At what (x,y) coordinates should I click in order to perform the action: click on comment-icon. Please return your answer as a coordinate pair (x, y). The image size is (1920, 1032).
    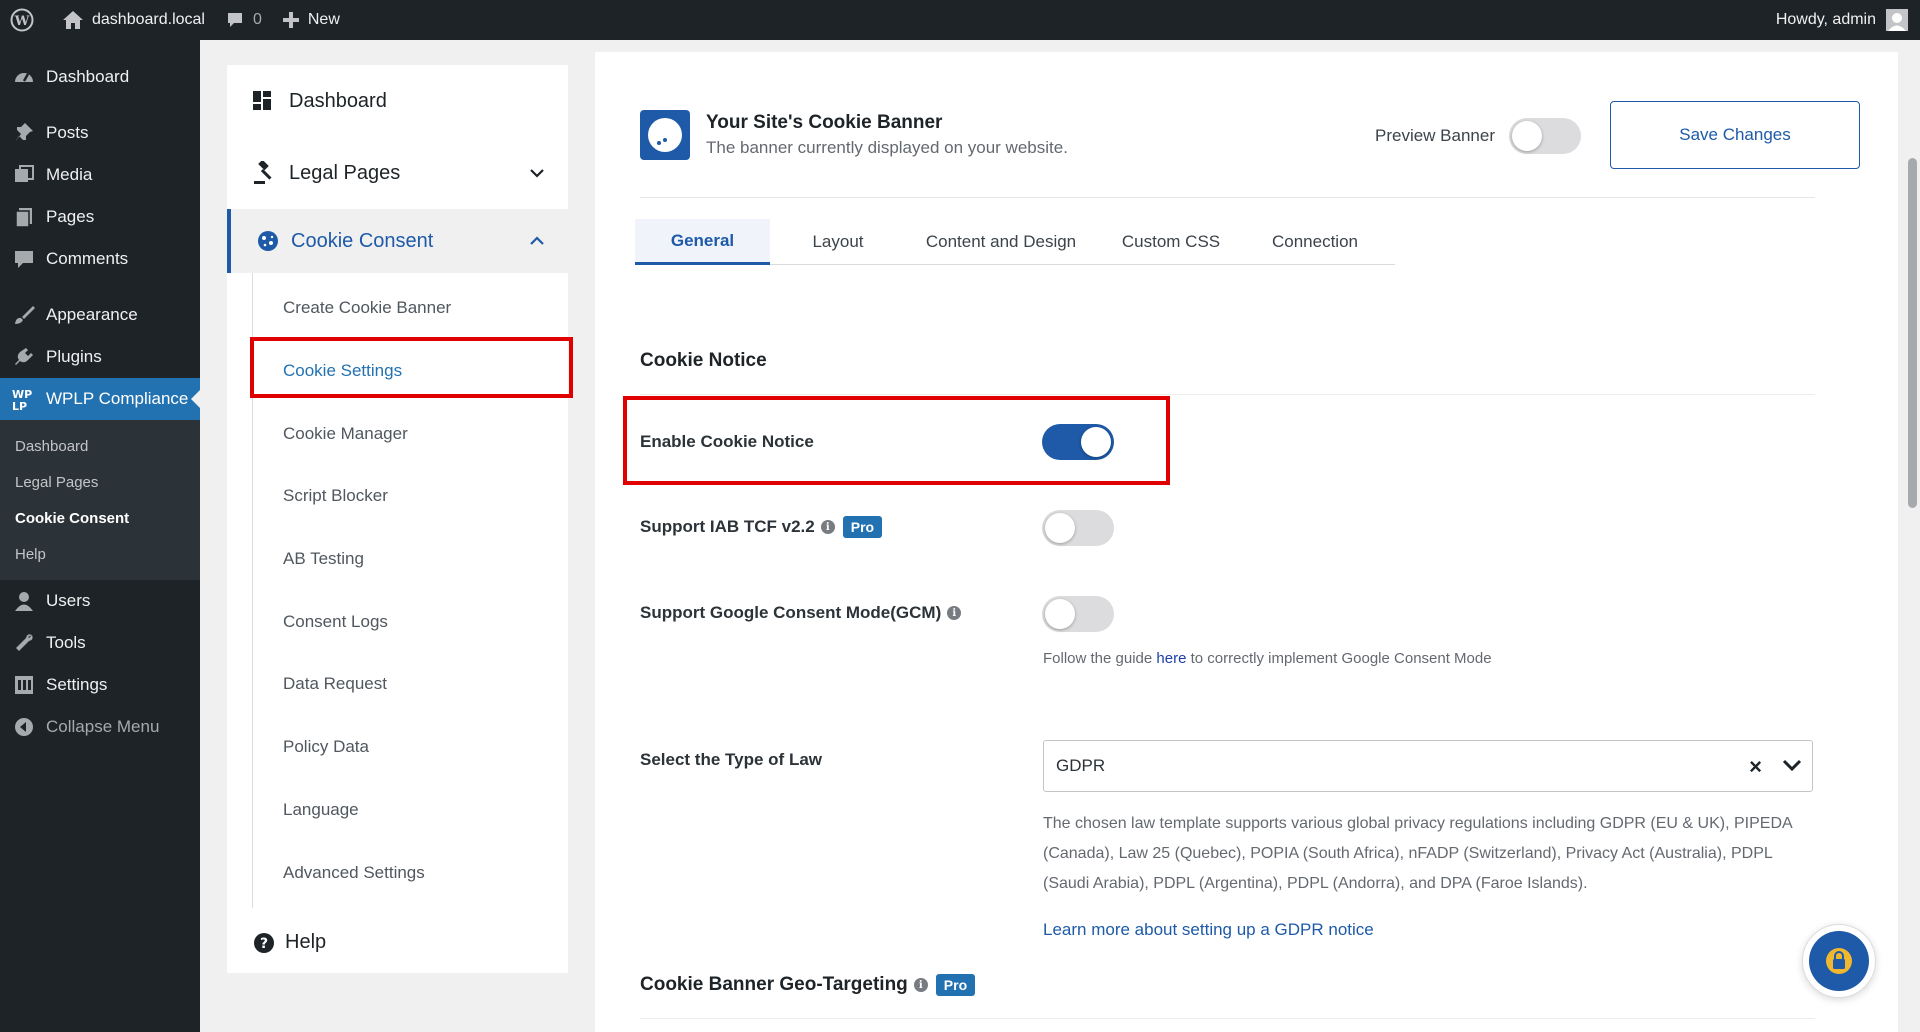
    Looking at the image, I should click on (24, 259).